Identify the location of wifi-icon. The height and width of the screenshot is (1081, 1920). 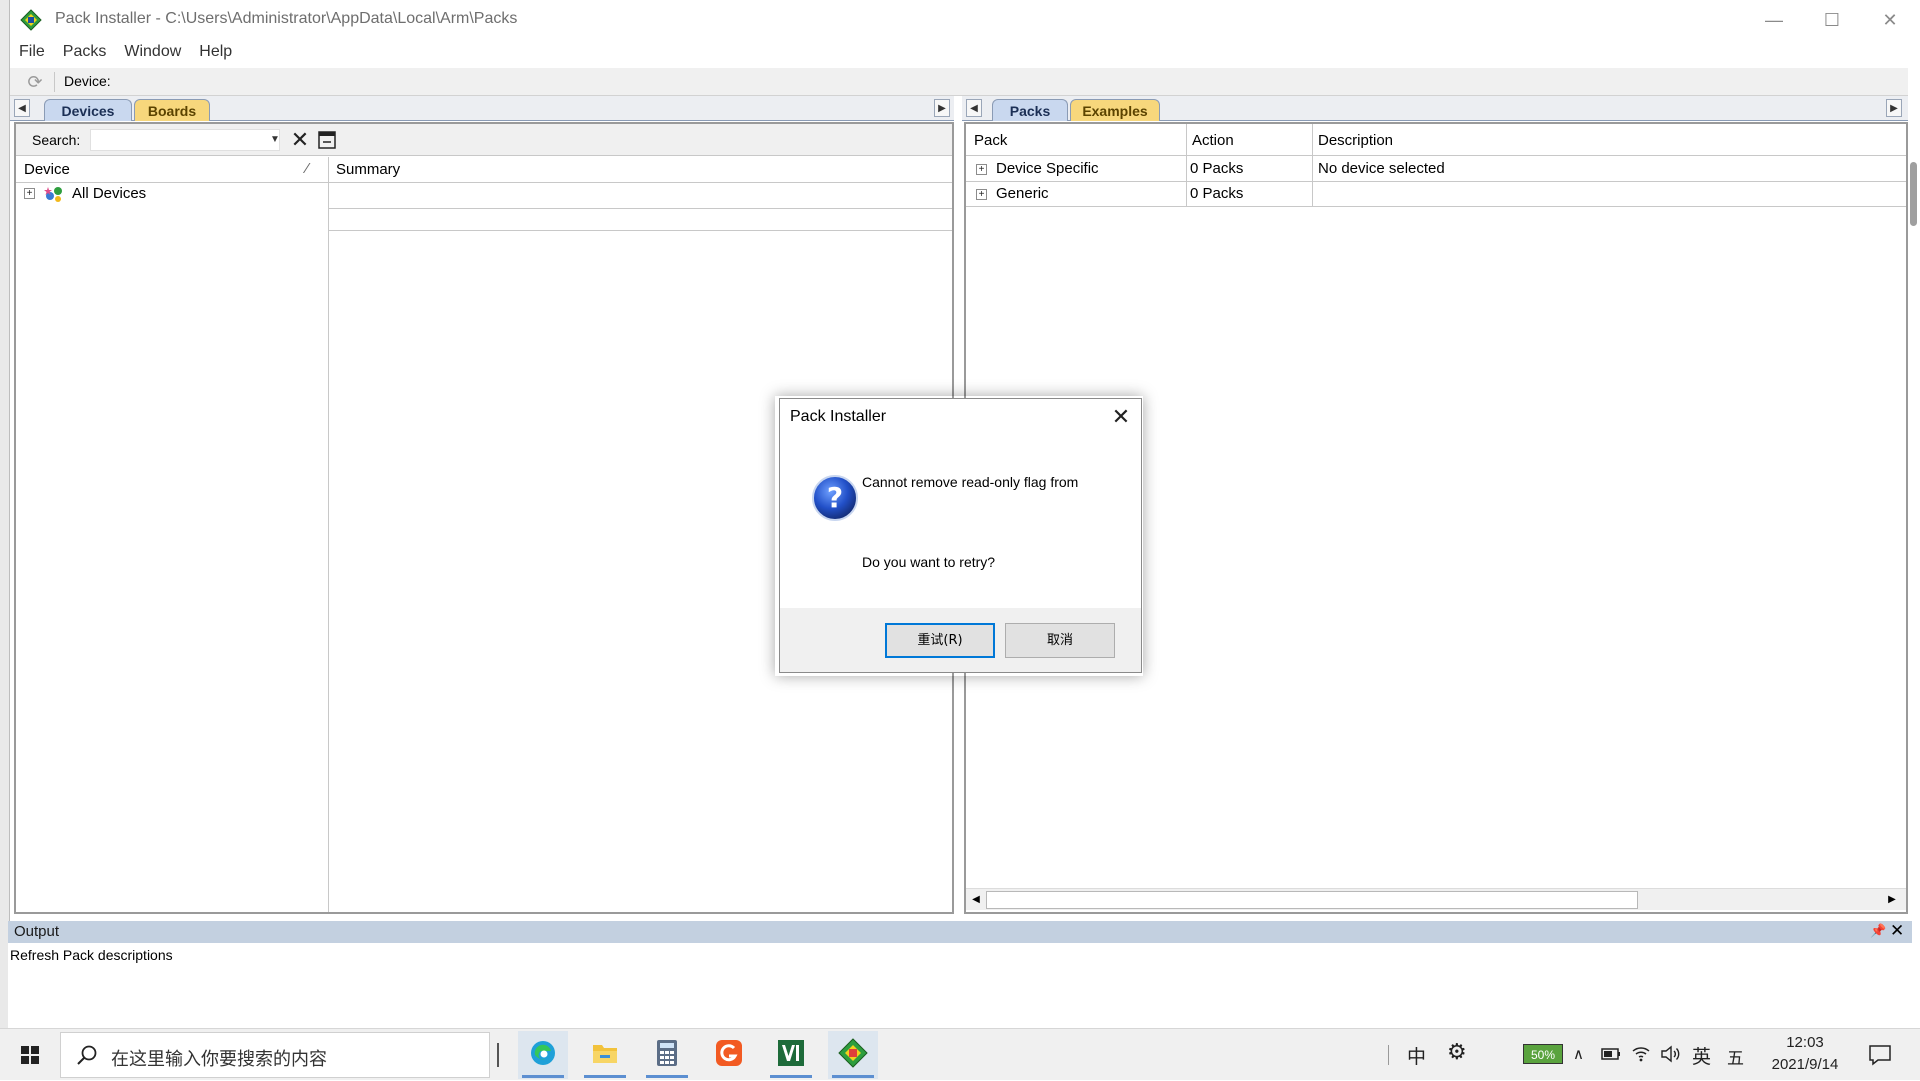
(1641, 1053).